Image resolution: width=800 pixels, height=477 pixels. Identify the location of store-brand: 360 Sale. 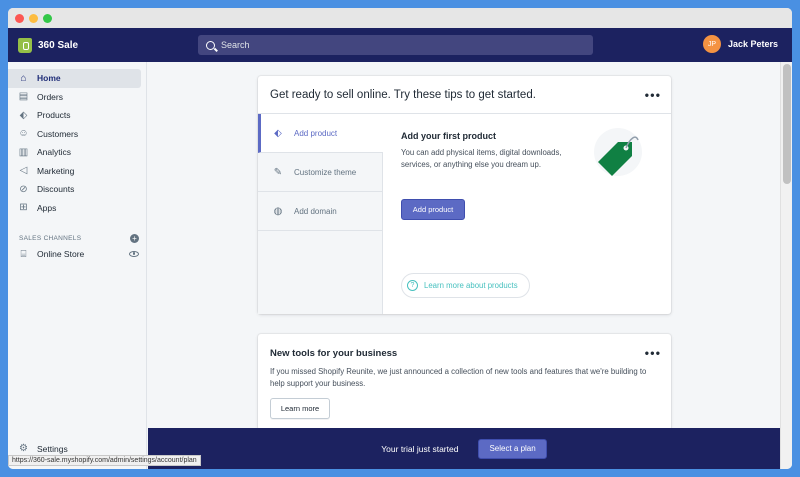
(103, 45).